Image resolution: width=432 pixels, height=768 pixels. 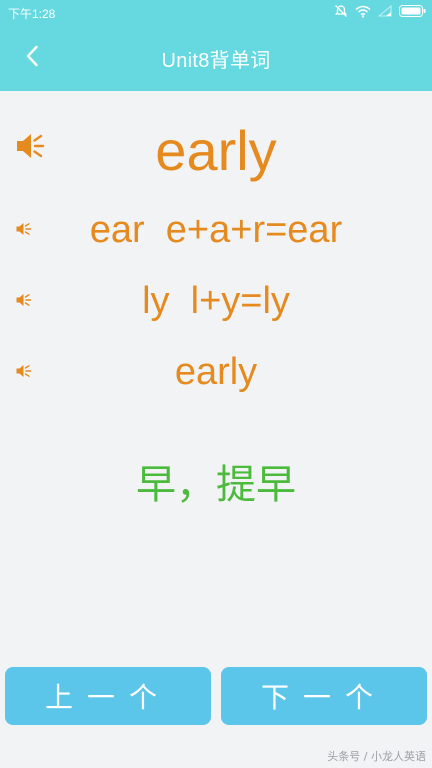 I want to click on next-button: 下一个, so click(x=324, y=696).